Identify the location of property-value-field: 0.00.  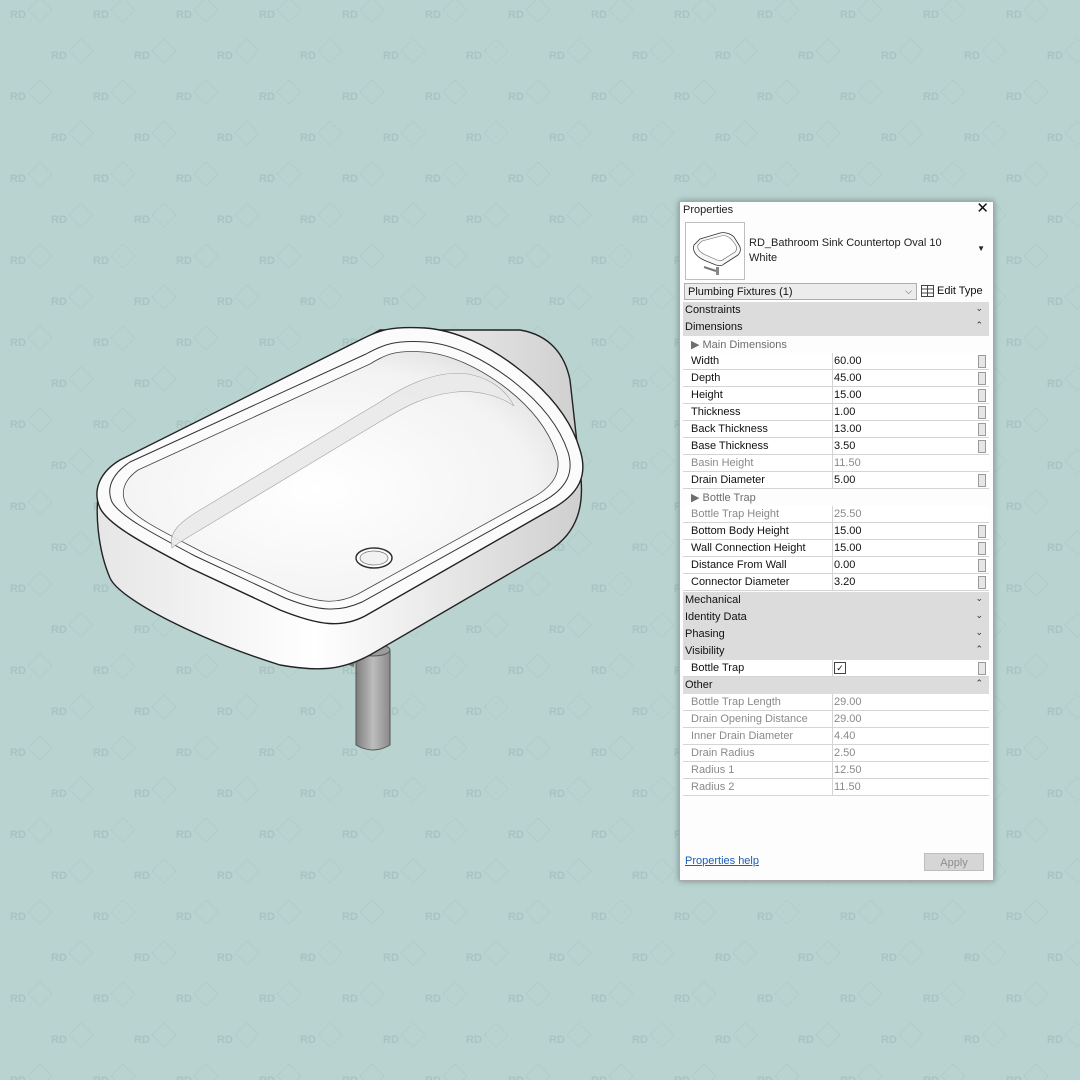
(905, 565).